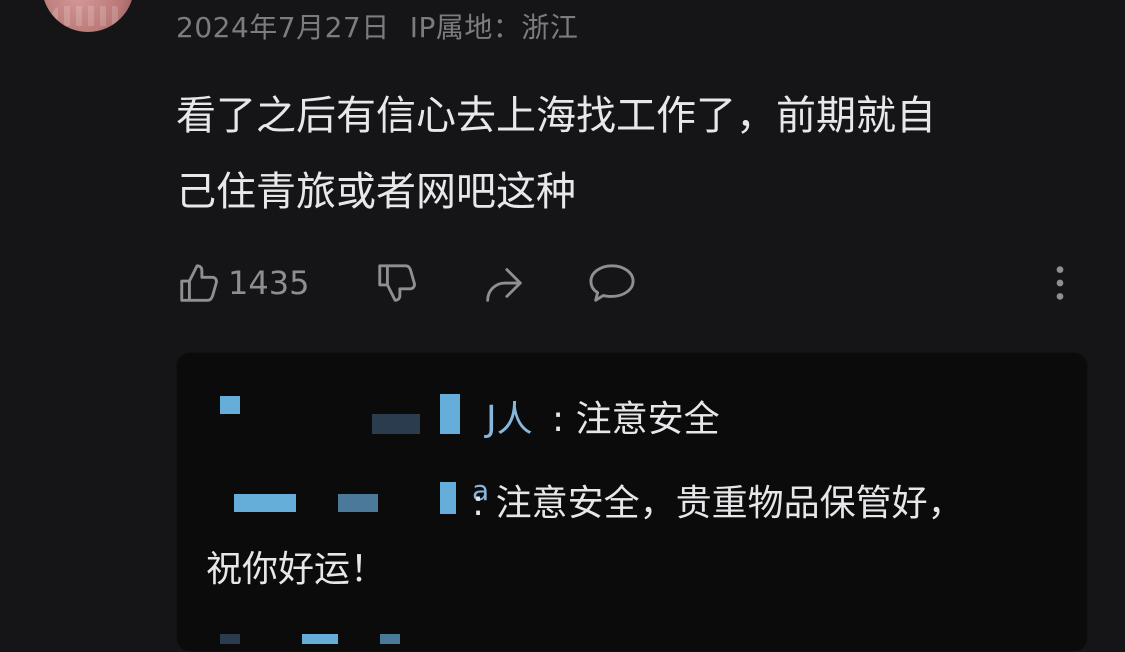 This screenshot has height=652, width=1125. I want to click on comment-actions: 1435, so click(631, 283).